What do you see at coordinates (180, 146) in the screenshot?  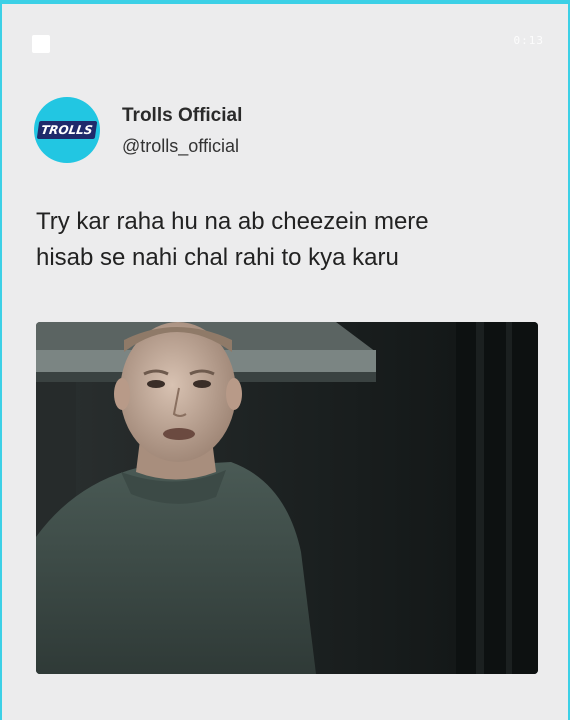 I see `author-handle: @trolls_official` at bounding box center [180, 146].